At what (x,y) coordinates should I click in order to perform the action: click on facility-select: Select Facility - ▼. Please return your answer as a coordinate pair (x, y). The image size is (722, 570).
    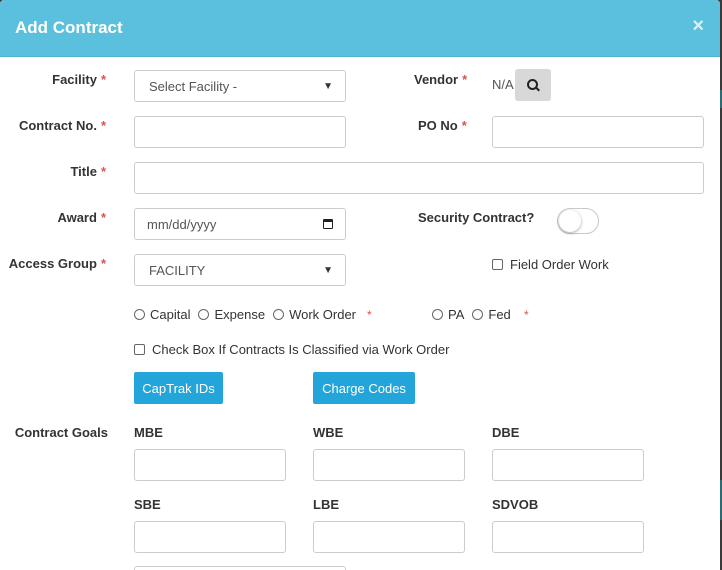
    Looking at the image, I should click on (240, 86).